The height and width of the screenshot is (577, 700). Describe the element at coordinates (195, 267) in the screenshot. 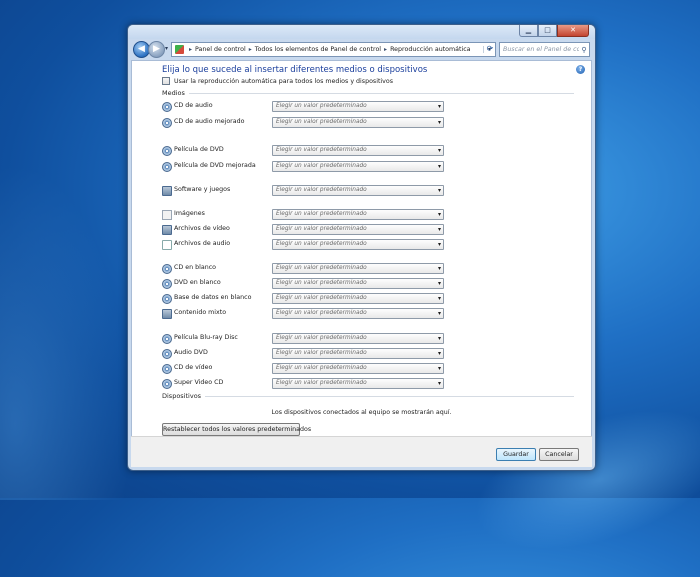

I see `media-label: CD en blanco` at that location.